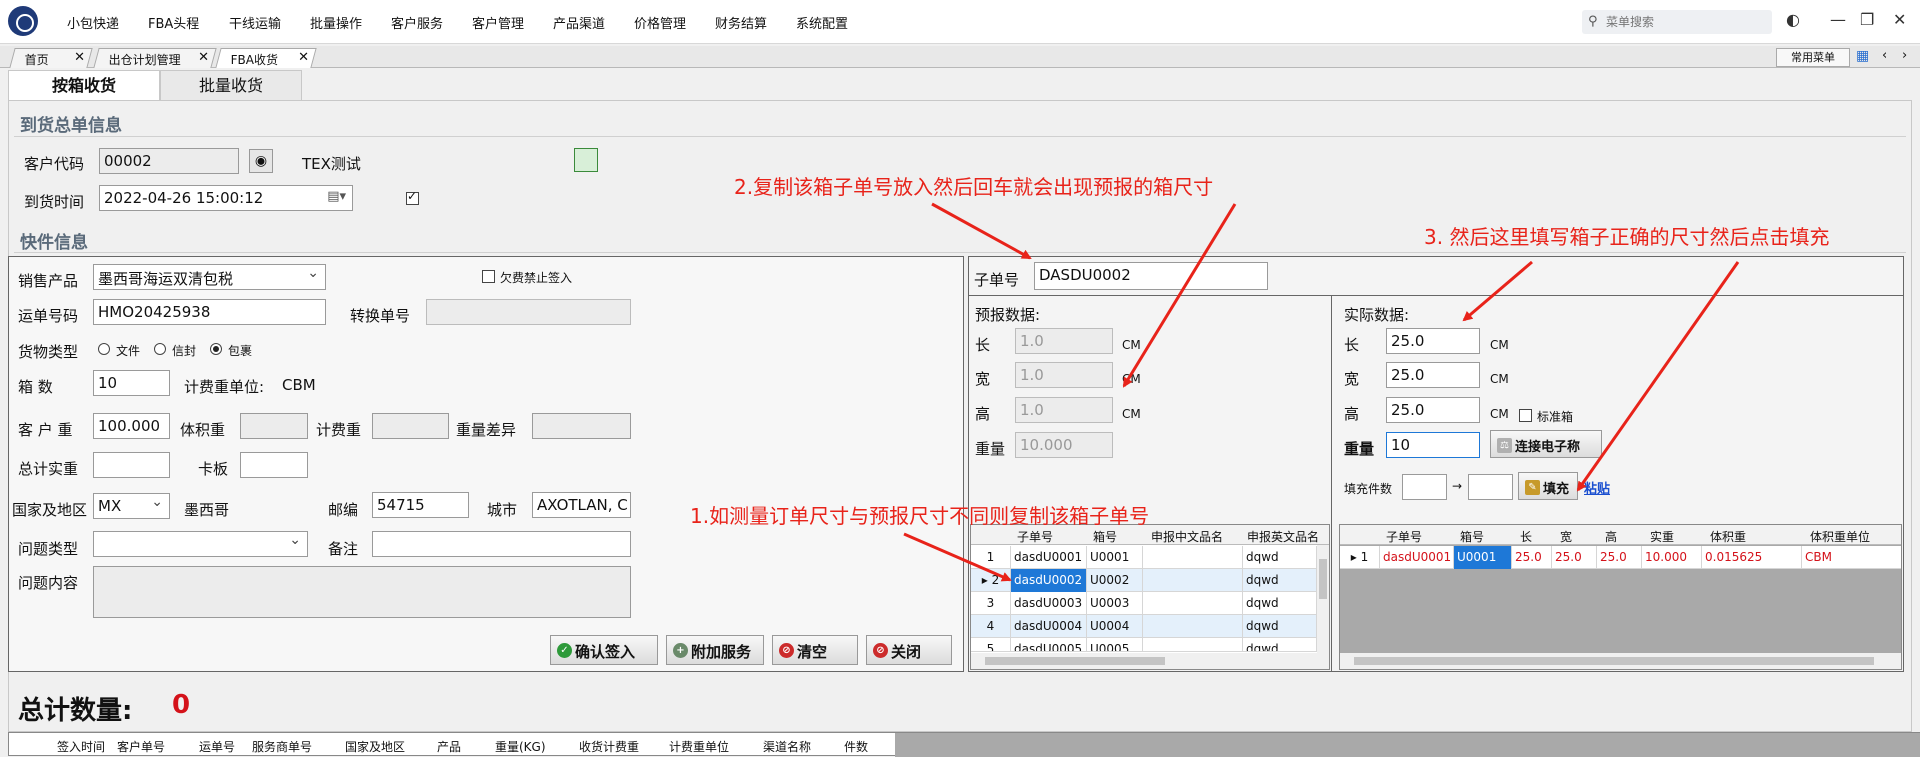 Image resolution: width=1920 pixels, height=757 pixels. Describe the element at coordinates (1497, 291) in the screenshot. I see `arrow-to-actual` at that location.